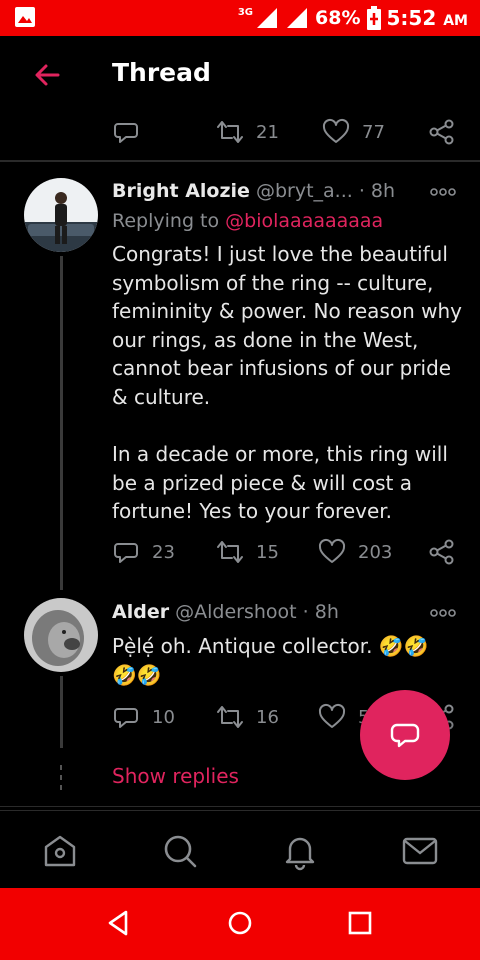  I want to click on mention-link: @biolaaaaaaaaa, so click(304, 221).